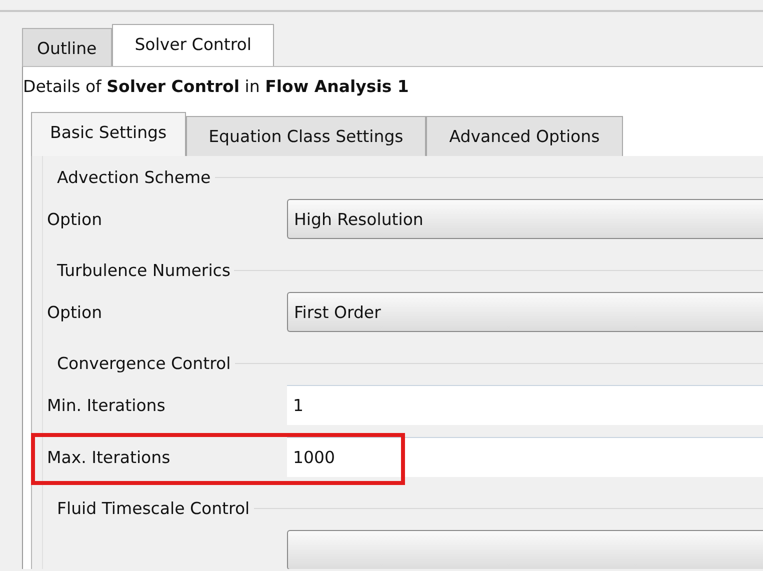  What do you see at coordinates (144, 363) in the screenshot?
I see `group-title: Convergence Control` at bounding box center [144, 363].